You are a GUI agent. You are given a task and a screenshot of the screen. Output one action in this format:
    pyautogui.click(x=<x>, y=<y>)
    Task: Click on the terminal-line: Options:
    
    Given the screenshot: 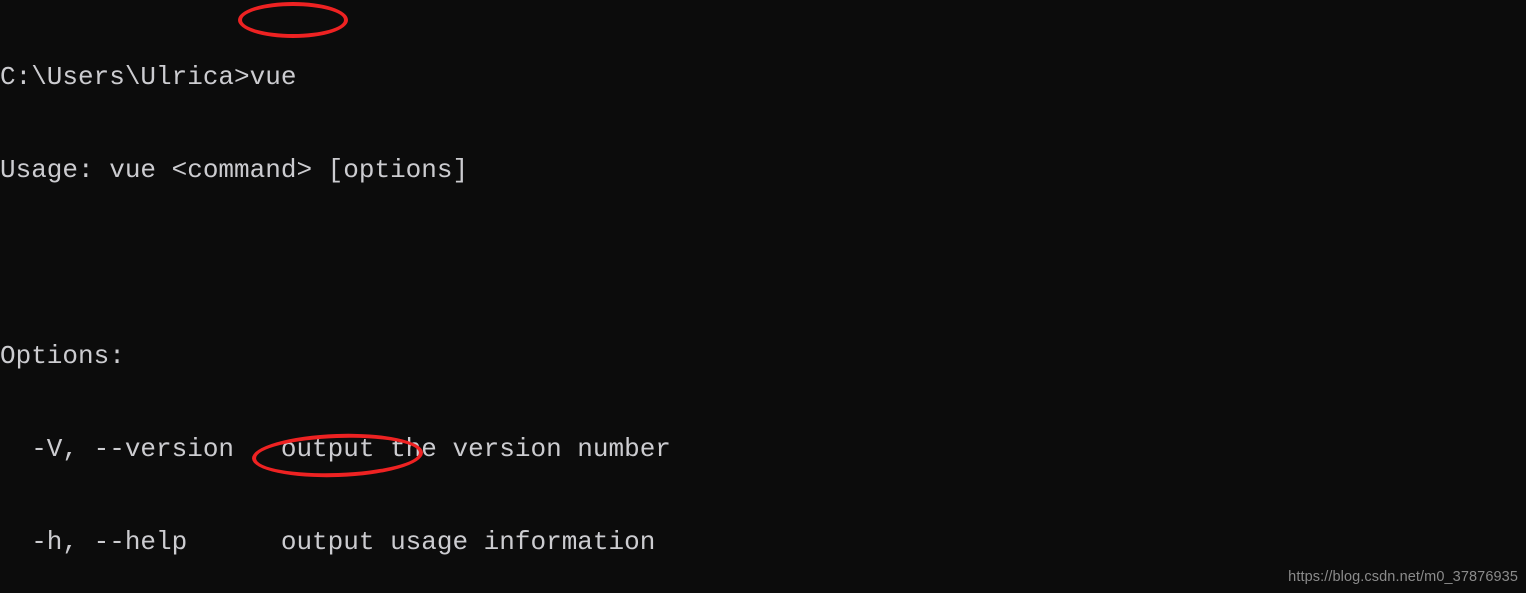 What is the action you would take?
    pyautogui.click(x=62, y=356)
    